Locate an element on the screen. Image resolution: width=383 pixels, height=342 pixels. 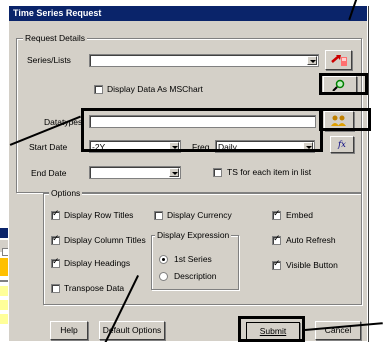
auto-refresh-checkbox is located at coordinates (276, 239).